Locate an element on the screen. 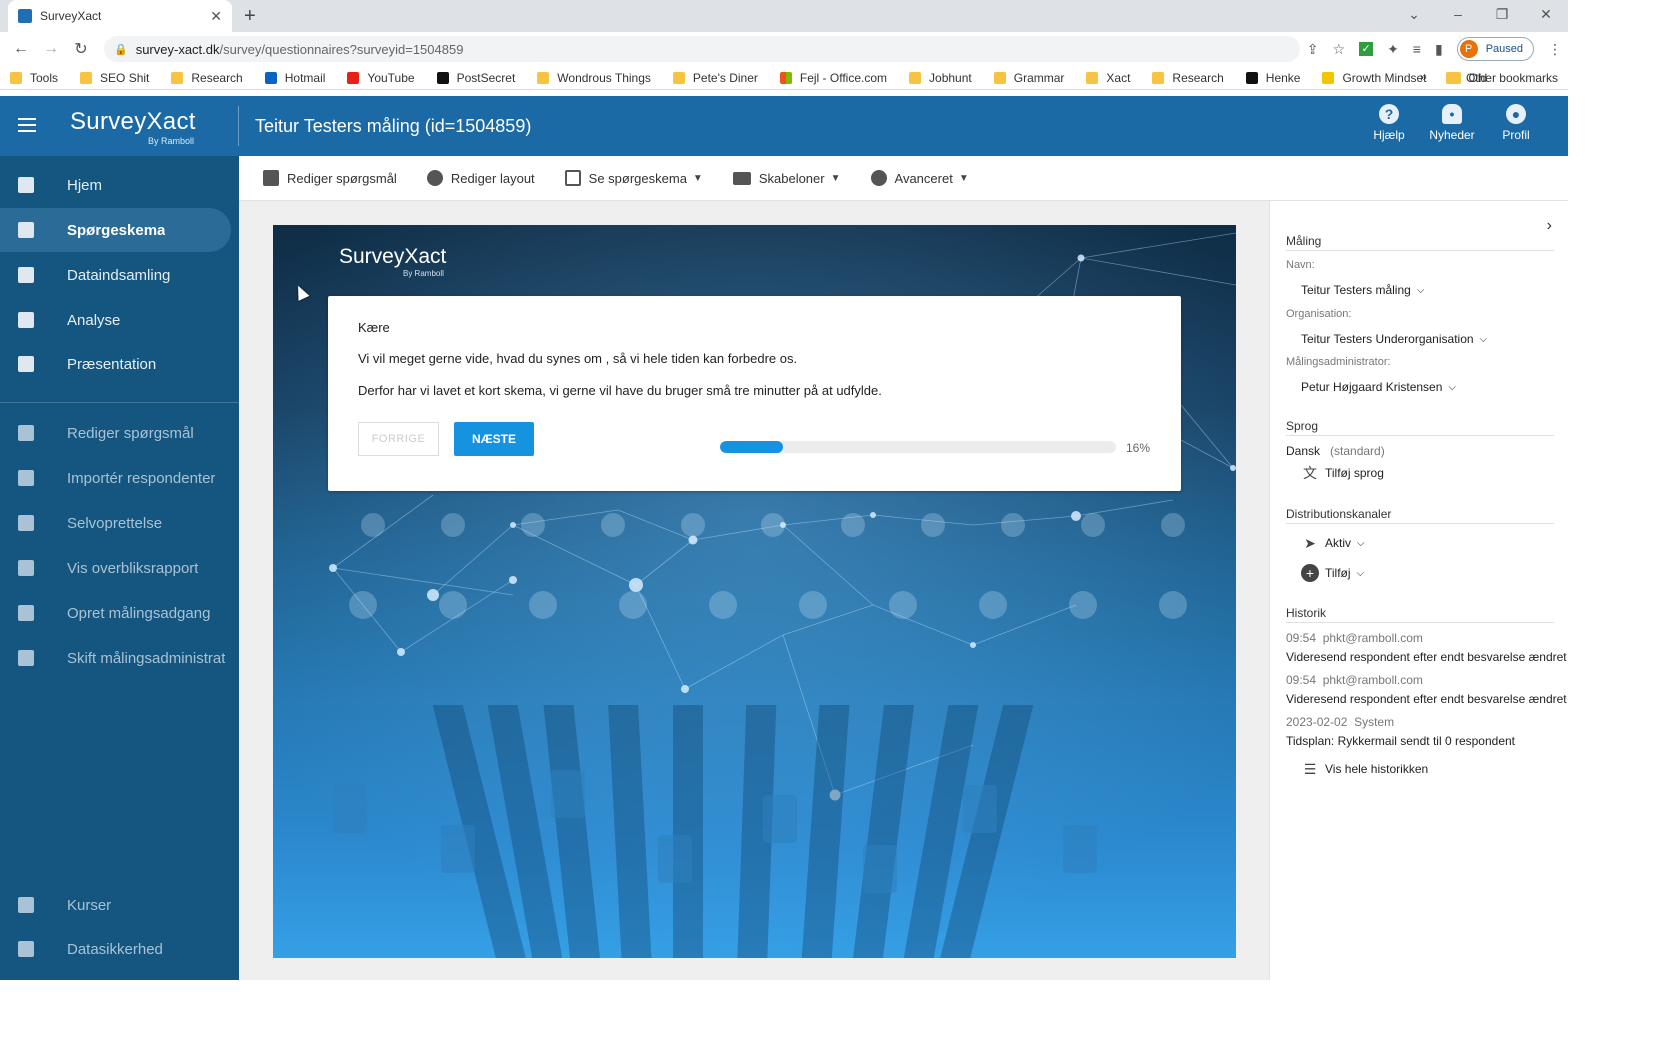 The image size is (1680, 1050). edit-layout-button: Rediger layout is located at coordinates (480, 178).